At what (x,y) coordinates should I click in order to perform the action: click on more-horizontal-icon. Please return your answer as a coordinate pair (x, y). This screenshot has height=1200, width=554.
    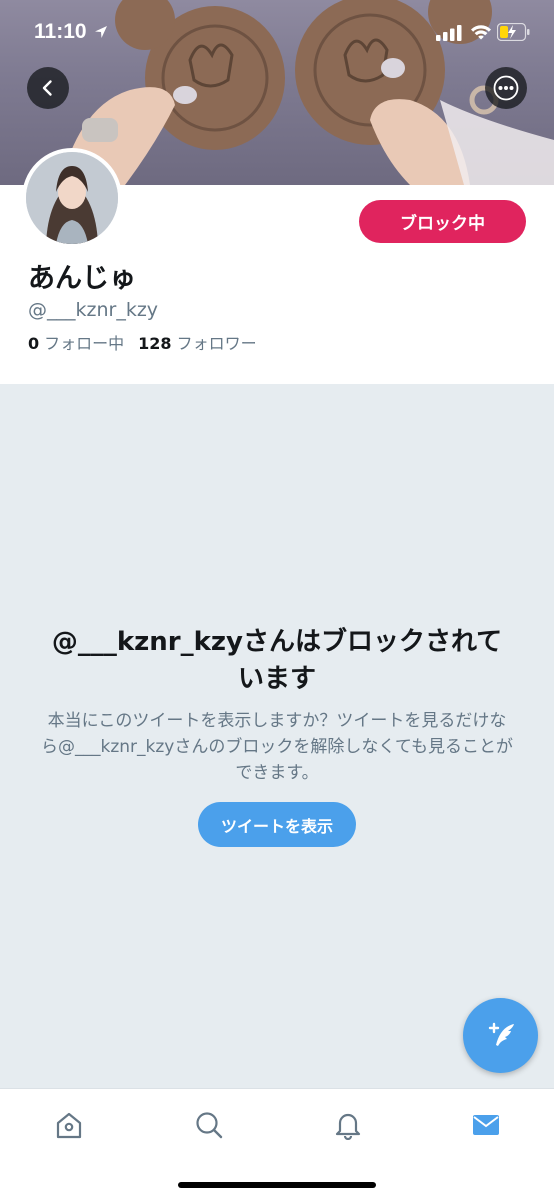
    Looking at the image, I should click on (506, 88).